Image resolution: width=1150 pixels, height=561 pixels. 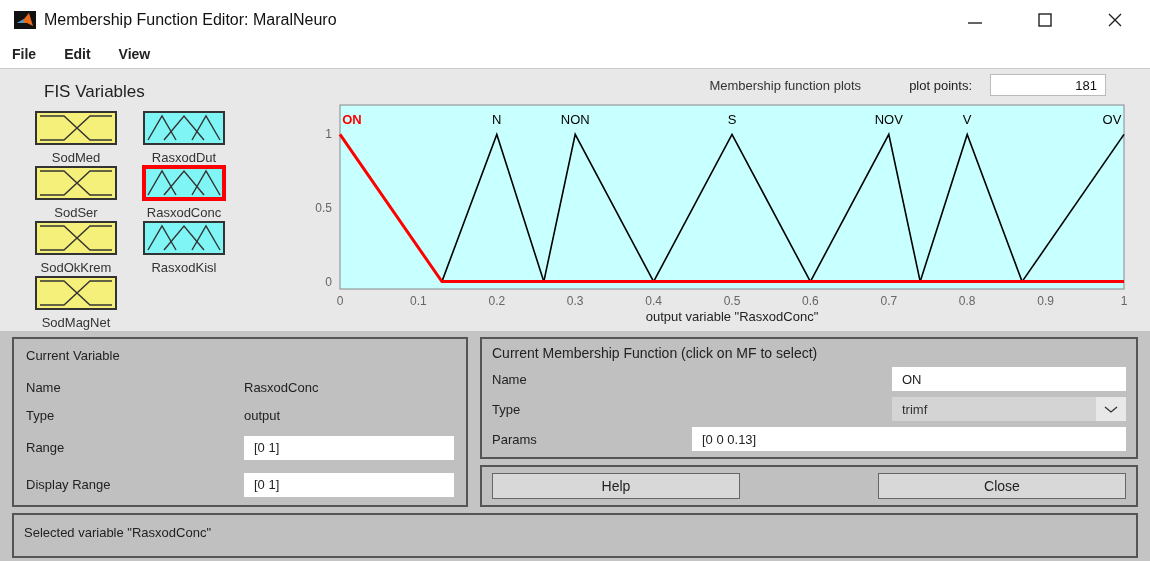 What do you see at coordinates (328, 134) in the screenshot?
I see `y-tick-label: 1` at bounding box center [328, 134].